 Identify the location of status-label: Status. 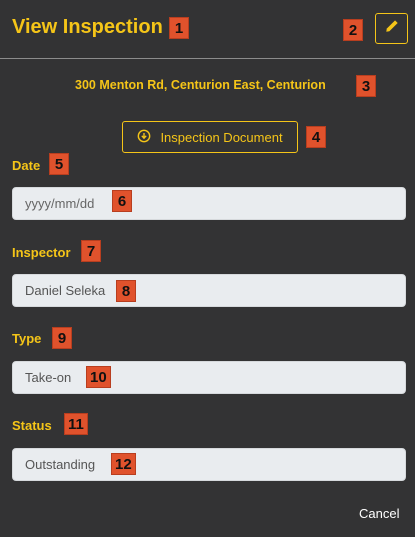
(32, 425).